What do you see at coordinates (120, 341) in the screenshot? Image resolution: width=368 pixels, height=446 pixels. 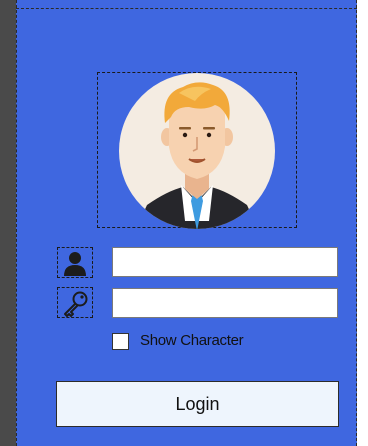 I see `show-character-checkbox` at bounding box center [120, 341].